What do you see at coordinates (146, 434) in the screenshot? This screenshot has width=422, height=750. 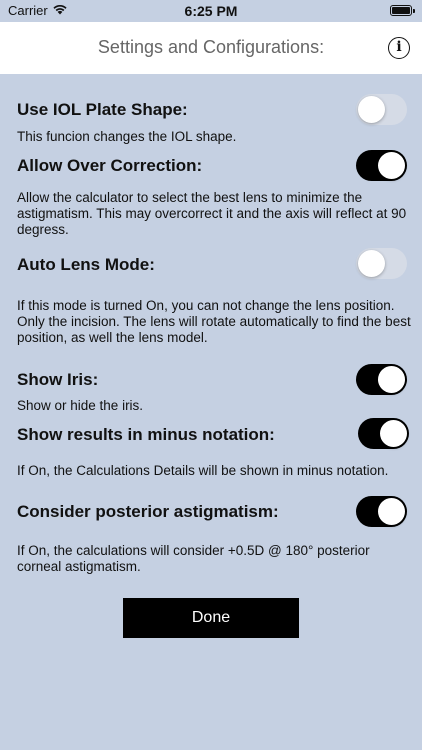 I see `setting-title-minus-notation: Show results in minus notation:` at bounding box center [146, 434].